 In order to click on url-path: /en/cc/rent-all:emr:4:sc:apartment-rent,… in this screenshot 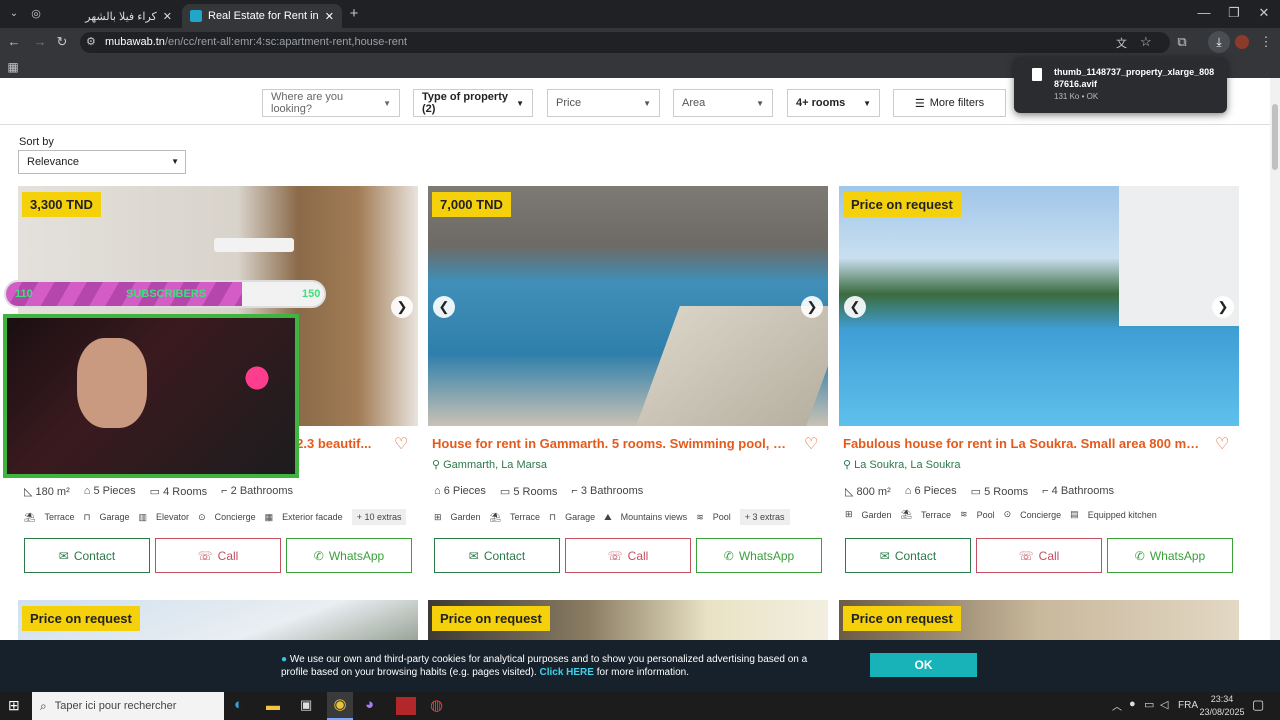, I will do `click(286, 42)`.